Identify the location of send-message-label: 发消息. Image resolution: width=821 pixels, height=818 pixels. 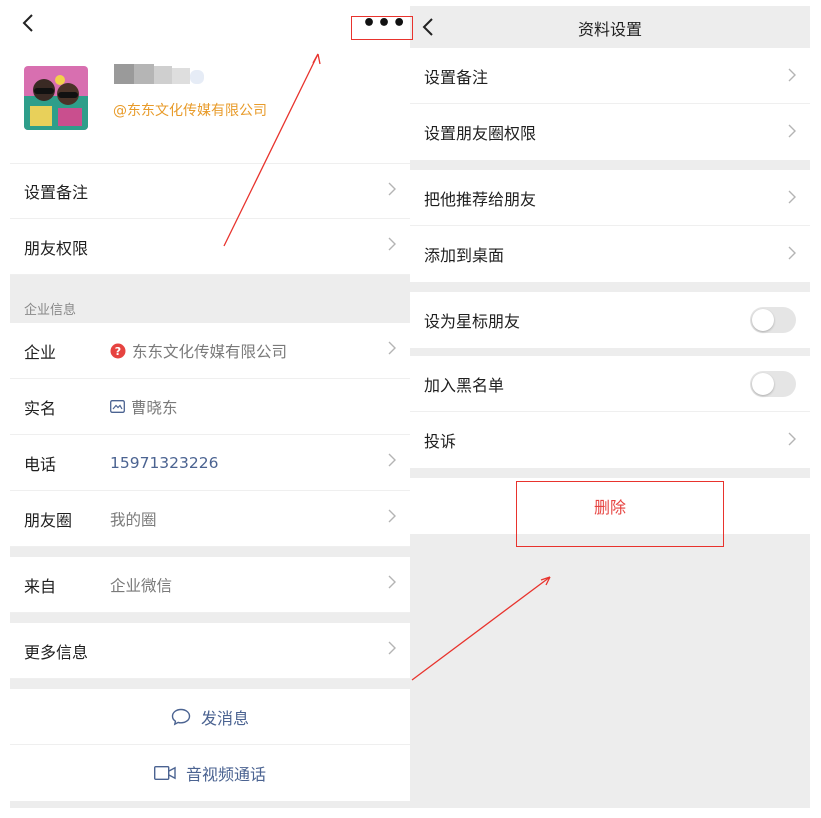
(224, 718).